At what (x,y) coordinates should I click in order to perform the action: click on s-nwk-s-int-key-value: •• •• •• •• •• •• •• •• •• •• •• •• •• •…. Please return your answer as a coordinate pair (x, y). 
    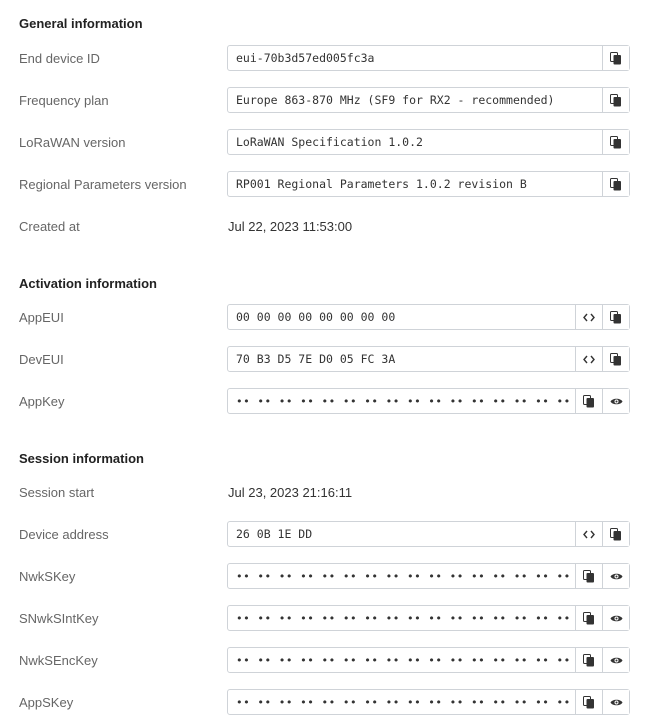
    Looking at the image, I should click on (401, 618).